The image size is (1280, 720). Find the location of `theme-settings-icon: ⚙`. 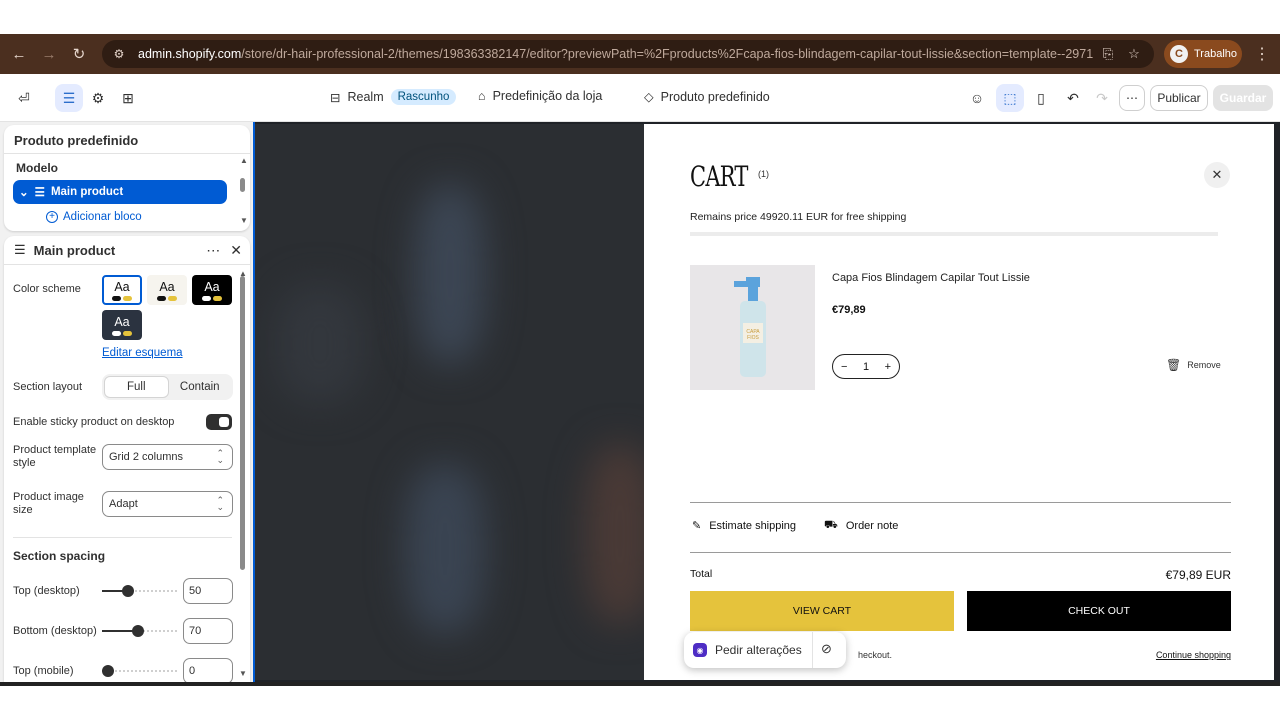

theme-settings-icon: ⚙ is located at coordinates (98, 98).